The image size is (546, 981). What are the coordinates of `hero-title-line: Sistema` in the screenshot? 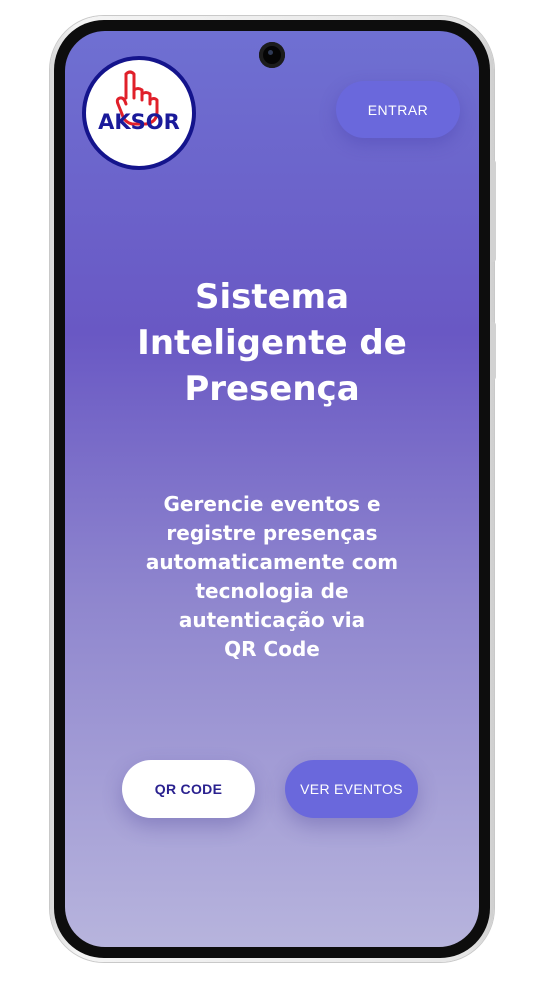 It's located at (272, 297).